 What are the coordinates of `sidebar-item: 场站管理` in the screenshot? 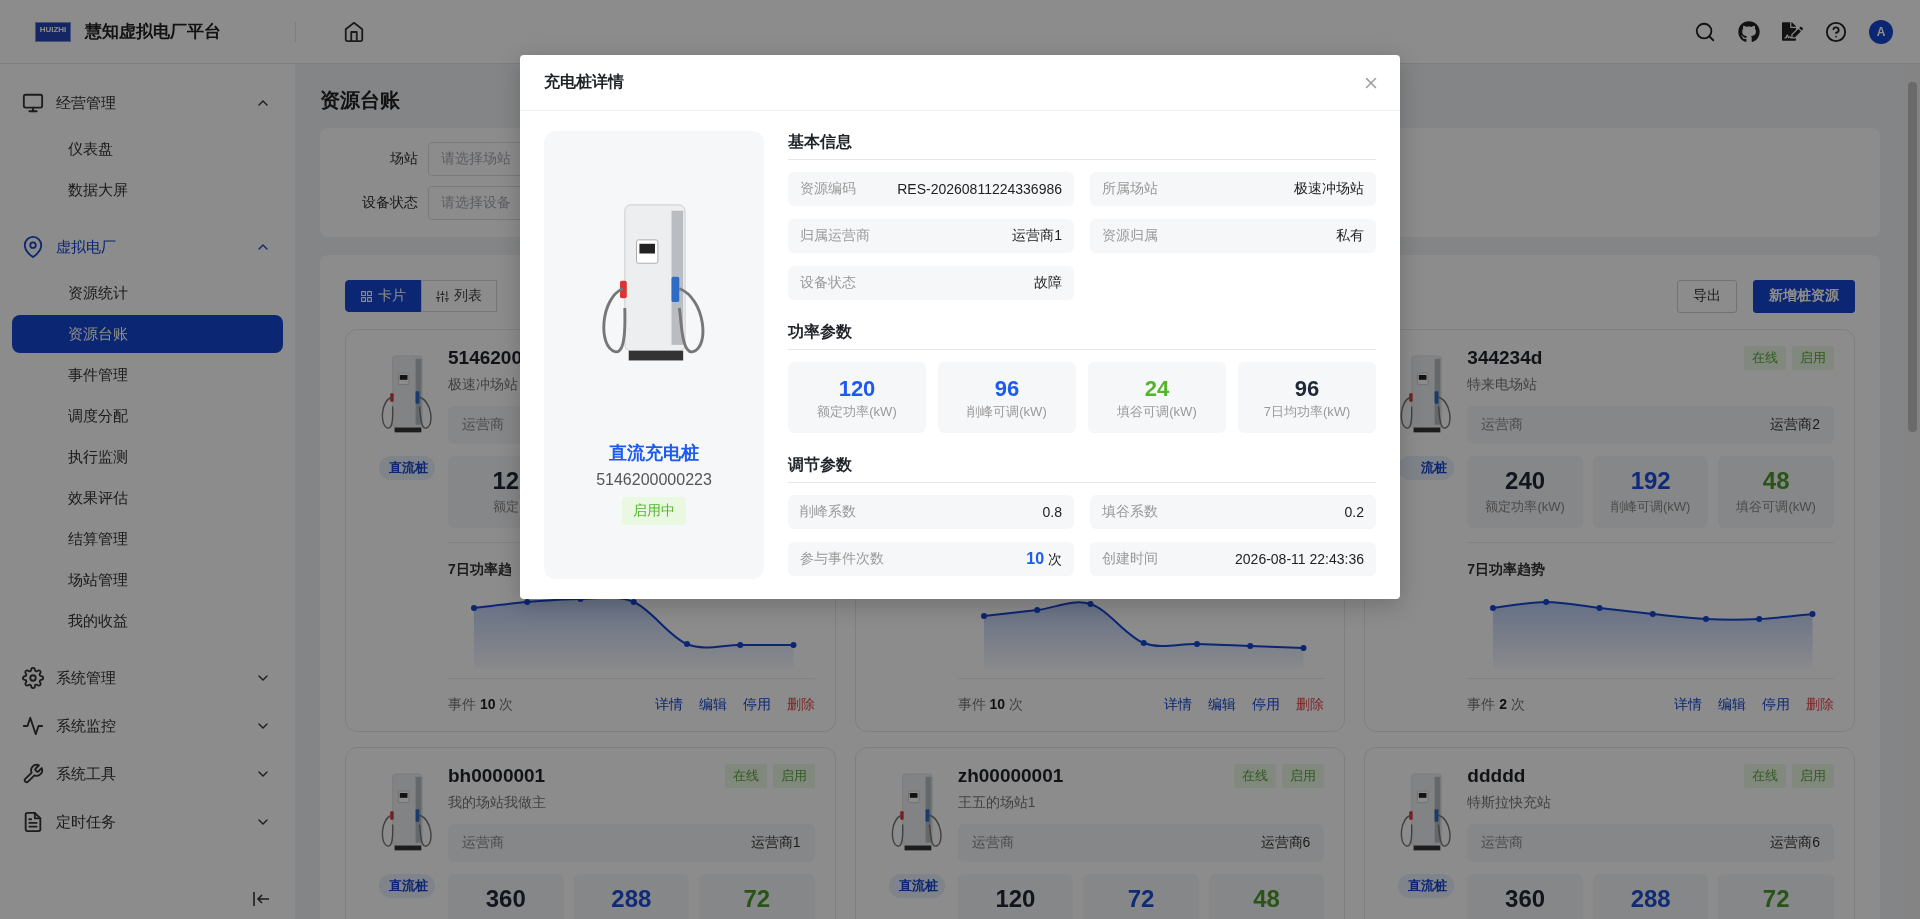 It's located at (147, 580).